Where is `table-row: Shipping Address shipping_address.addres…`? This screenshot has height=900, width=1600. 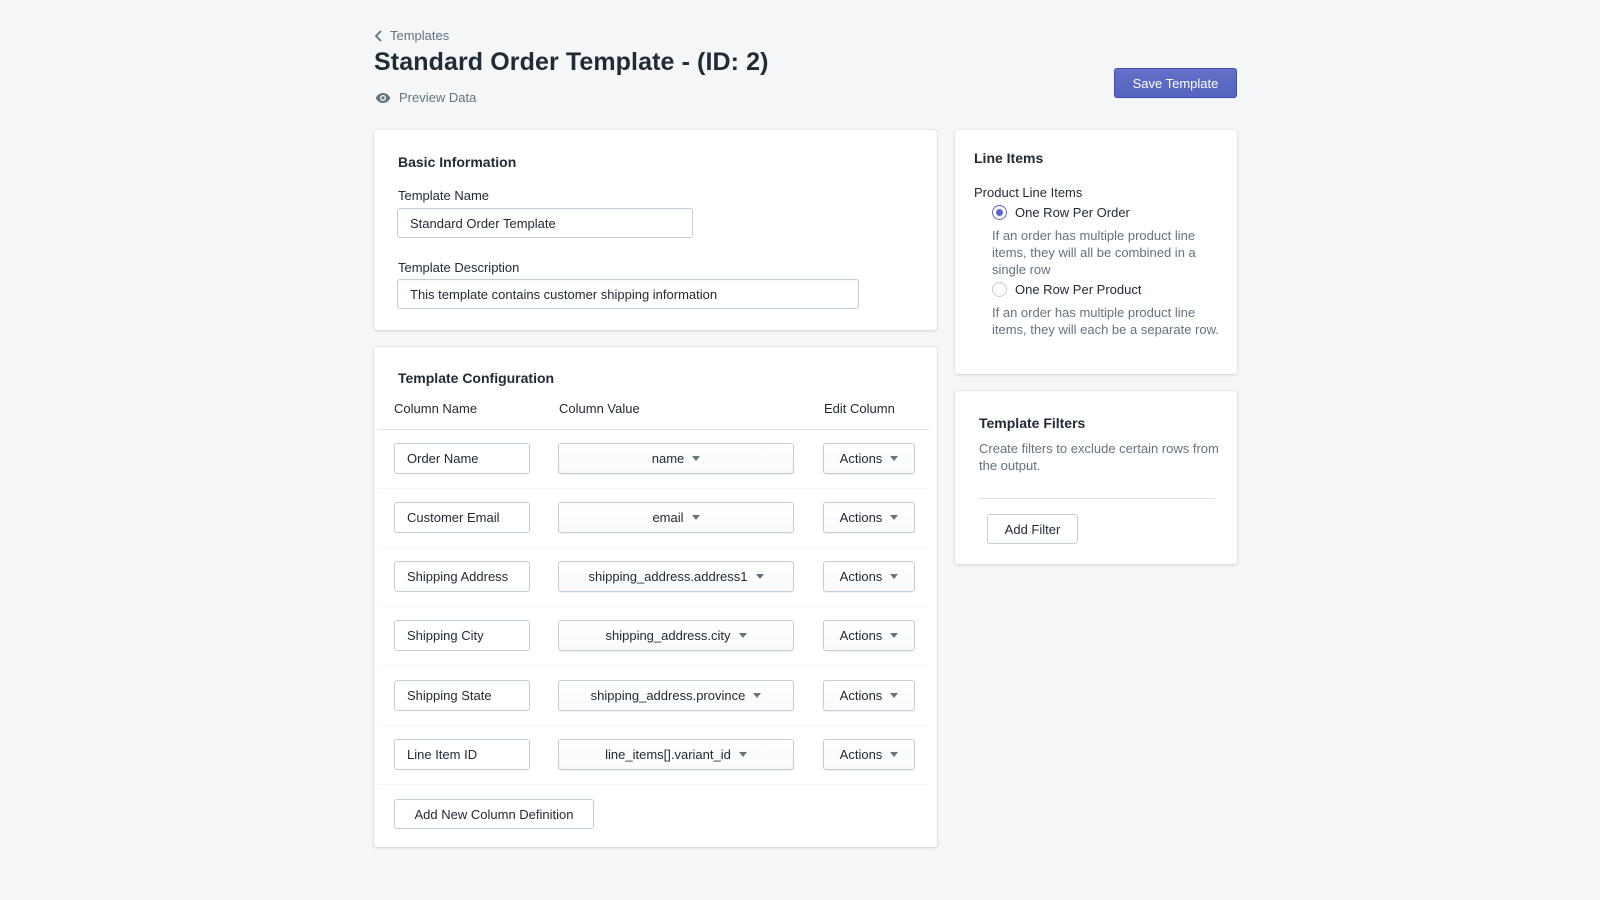 table-row: Shipping Address shipping_address.addres… is located at coordinates (653, 577).